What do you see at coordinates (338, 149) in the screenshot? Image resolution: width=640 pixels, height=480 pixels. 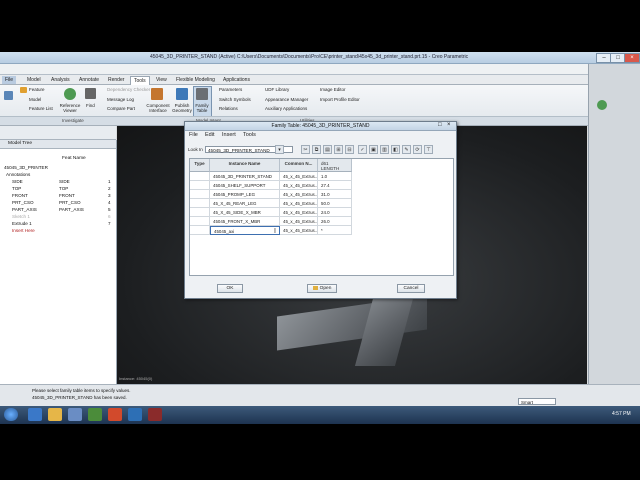 I see `add-column-icon: ⊞` at bounding box center [338, 149].